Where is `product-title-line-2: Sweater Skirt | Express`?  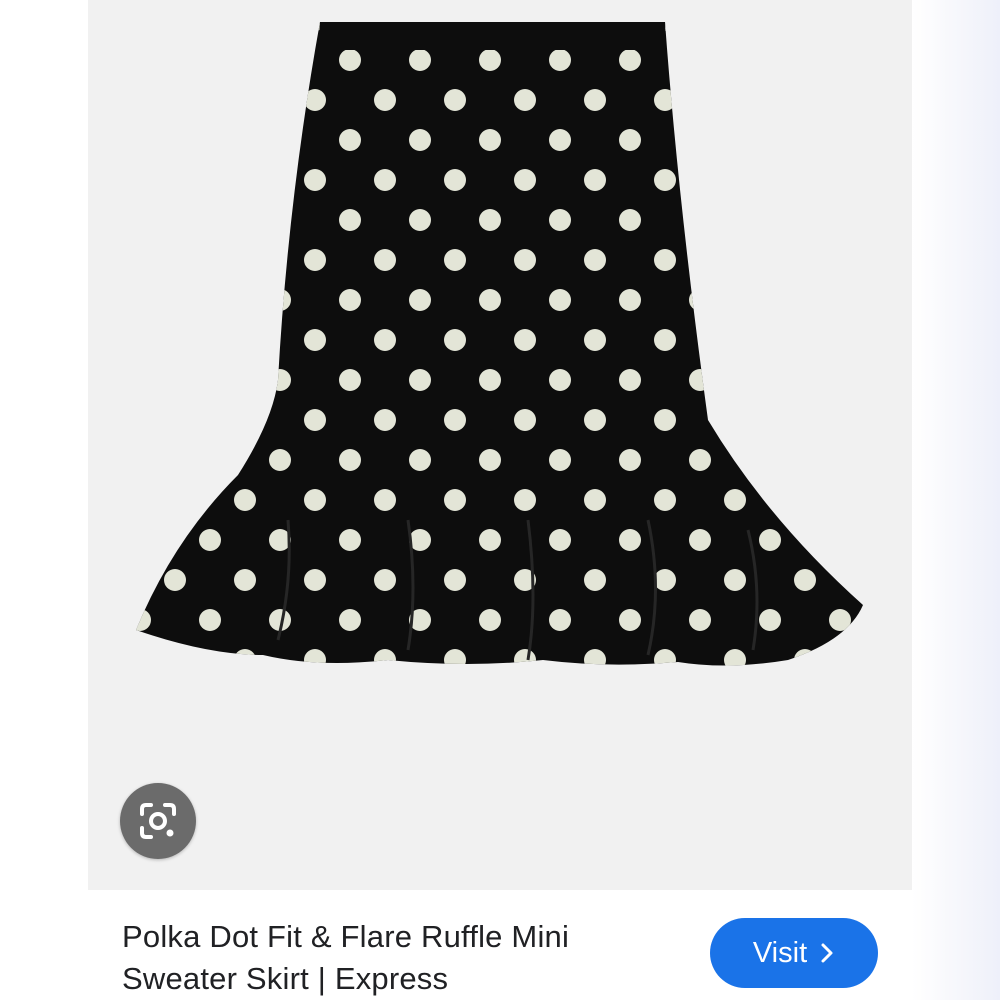 product-title-line-2: Sweater Skirt | Express is located at coordinates (285, 978).